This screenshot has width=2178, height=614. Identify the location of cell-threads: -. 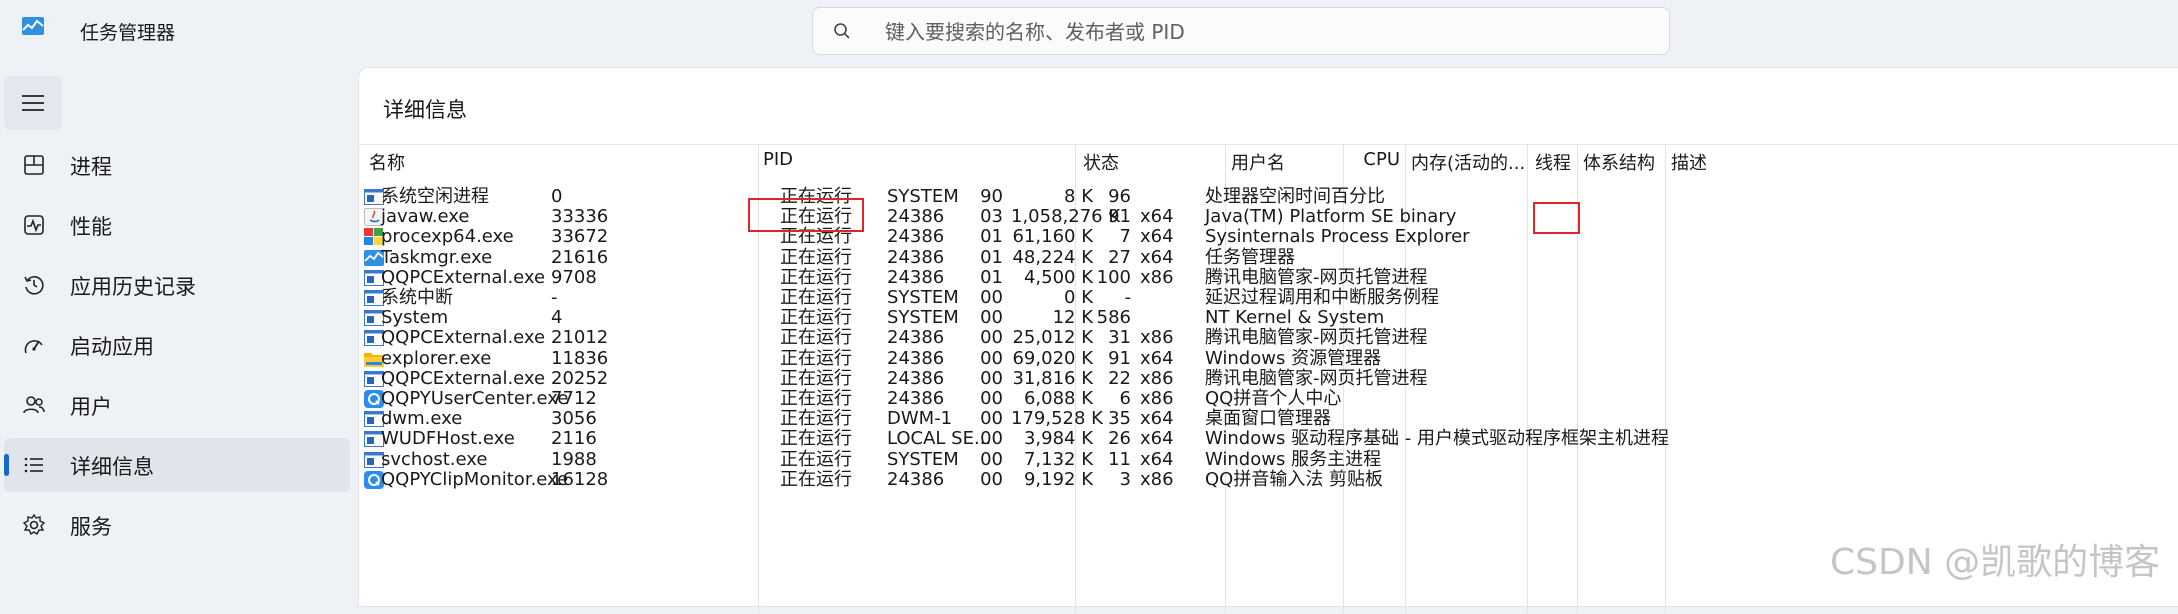
(1128, 297).